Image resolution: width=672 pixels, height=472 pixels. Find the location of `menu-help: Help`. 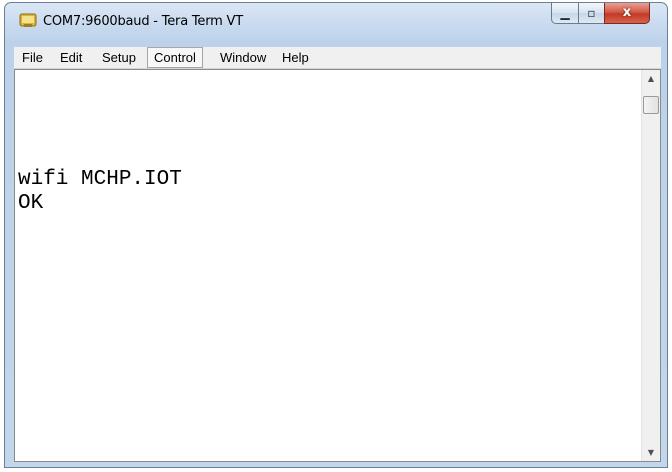

menu-help: Help is located at coordinates (295, 57).